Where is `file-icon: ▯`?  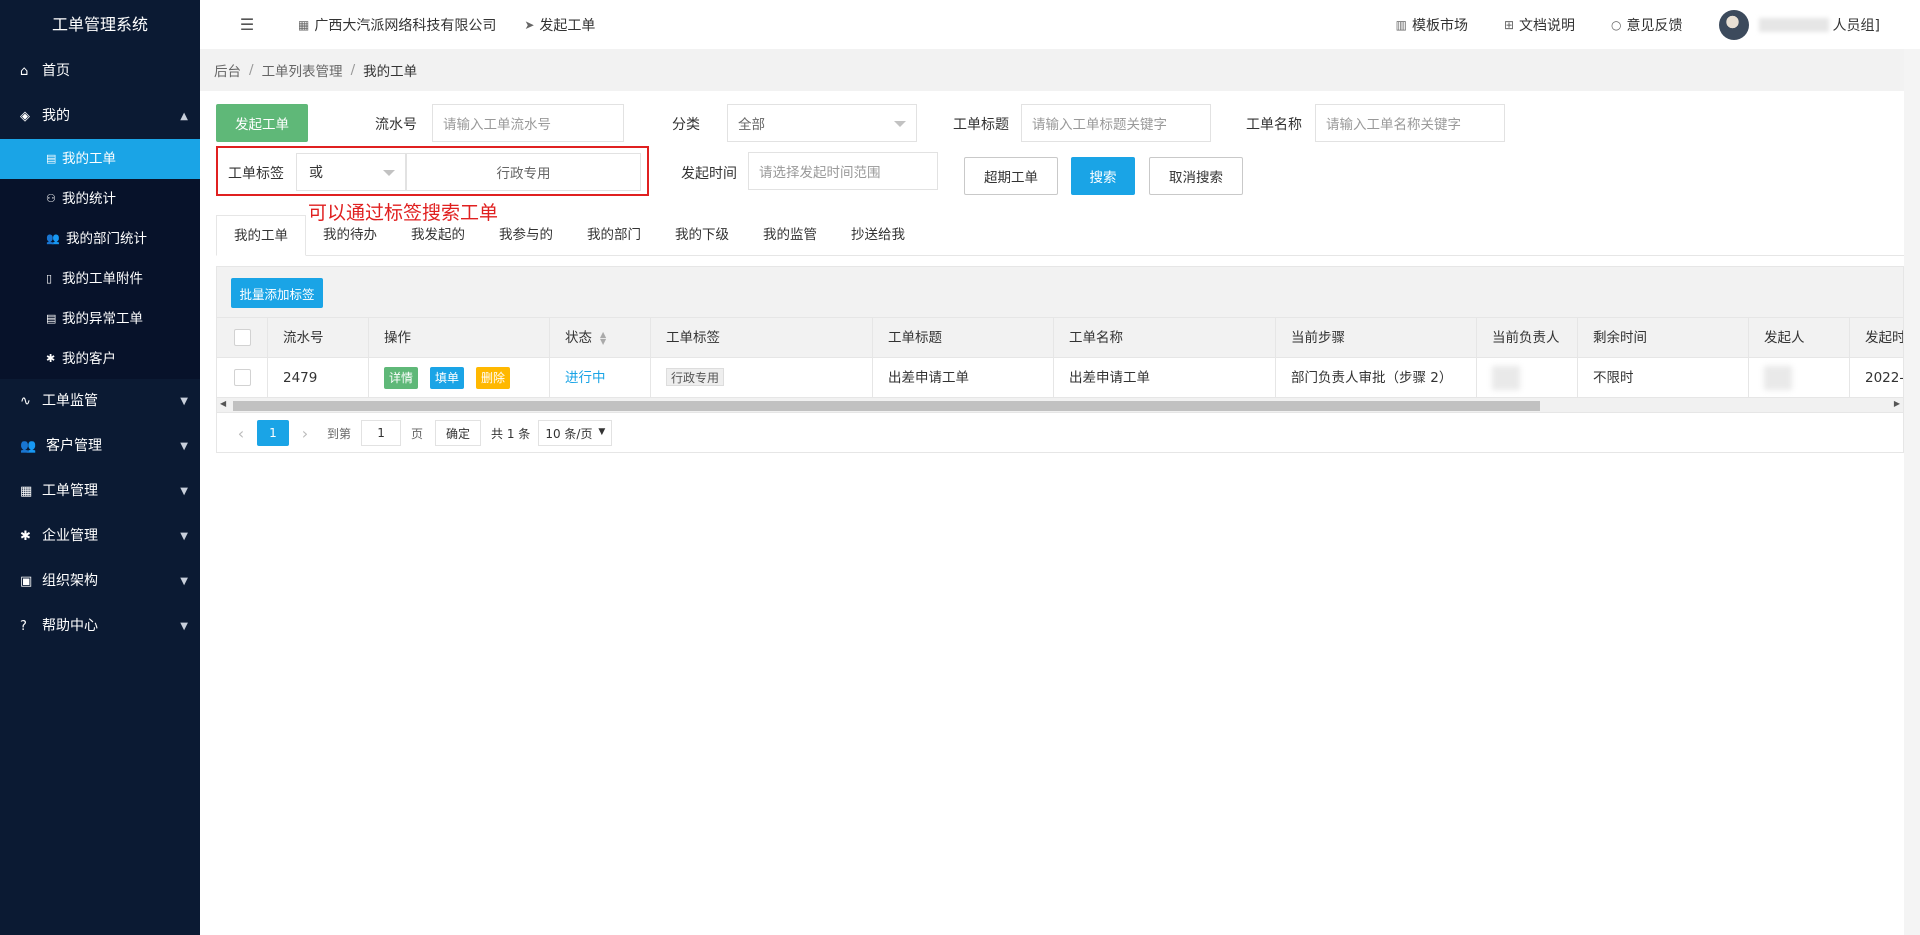 file-icon: ▯ is located at coordinates (49, 278).